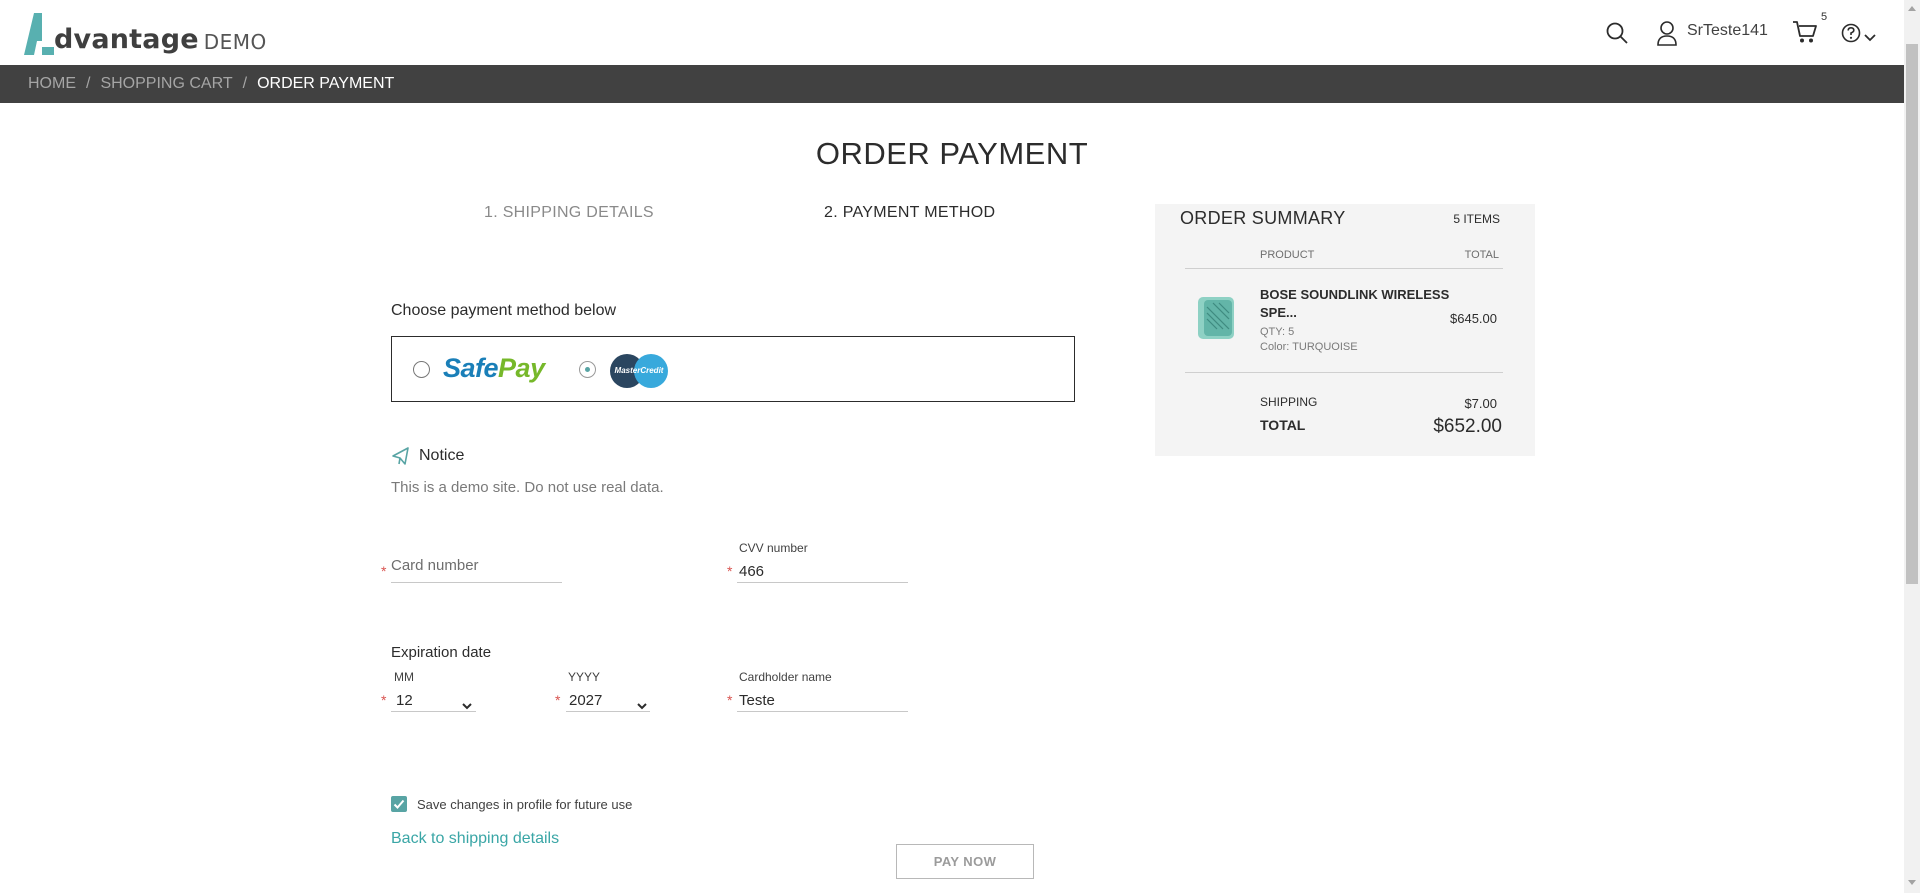 The height and width of the screenshot is (893, 1920). What do you see at coordinates (1263, 218) in the screenshot?
I see `order-summary-title: ORDER SUMMARY` at bounding box center [1263, 218].